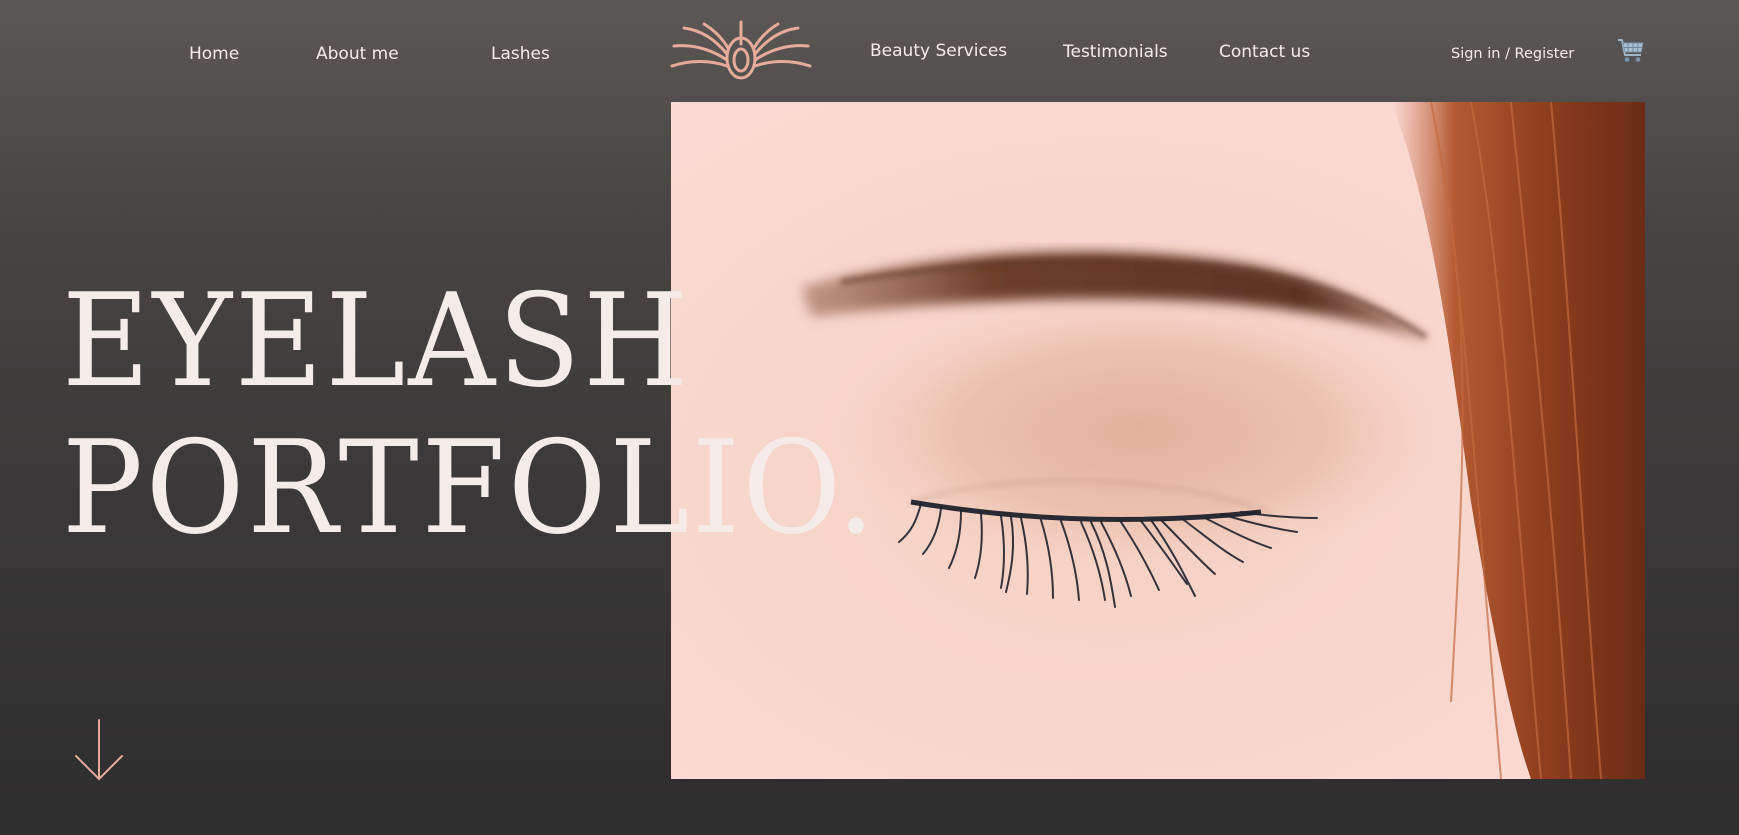  I want to click on hero-headline-line-2: PORTFOLIO., so click(470, 488).